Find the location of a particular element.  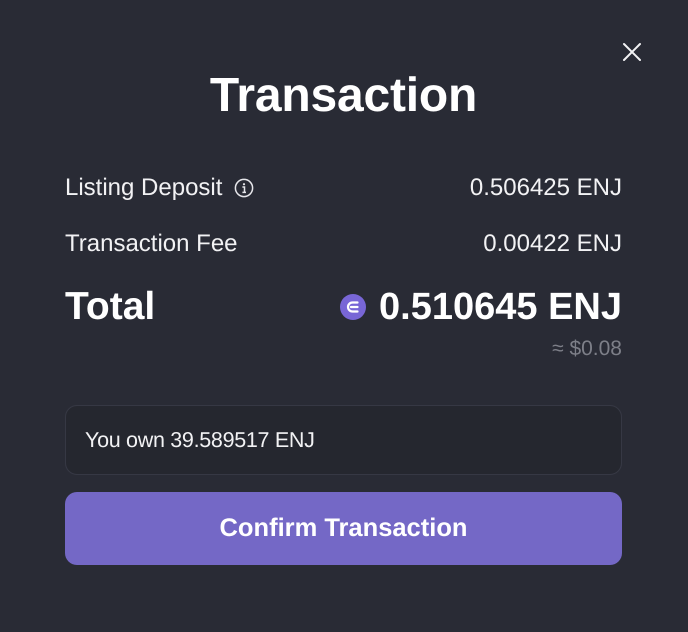

close-button is located at coordinates (632, 52).